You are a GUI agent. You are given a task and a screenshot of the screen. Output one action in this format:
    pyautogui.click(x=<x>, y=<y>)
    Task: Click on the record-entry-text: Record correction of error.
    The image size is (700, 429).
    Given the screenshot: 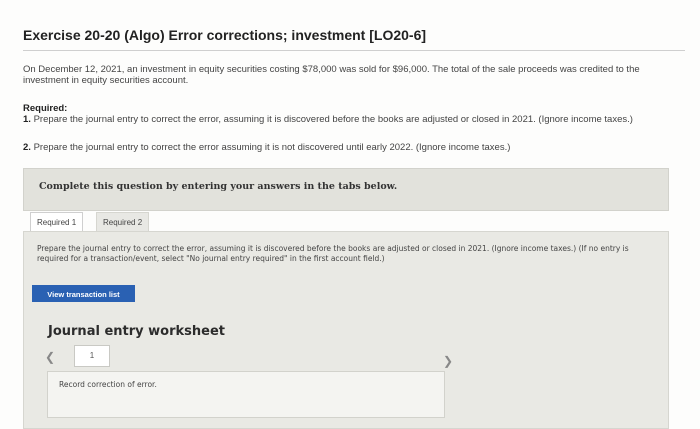 What is the action you would take?
    pyautogui.click(x=108, y=384)
    